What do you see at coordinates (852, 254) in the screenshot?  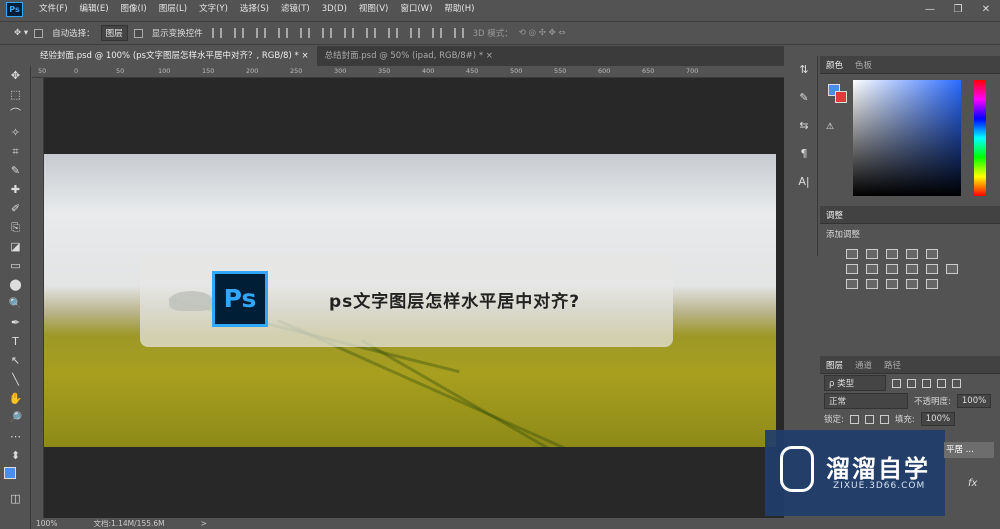 I see `brightness-icon` at bounding box center [852, 254].